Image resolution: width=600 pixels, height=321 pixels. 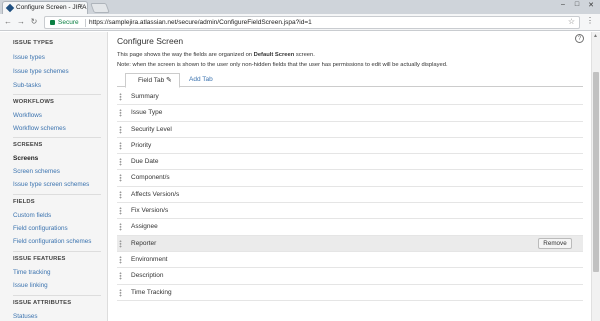 What do you see at coordinates (144, 227) in the screenshot?
I see `field-label: Assignee` at bounding box center [144, 227].